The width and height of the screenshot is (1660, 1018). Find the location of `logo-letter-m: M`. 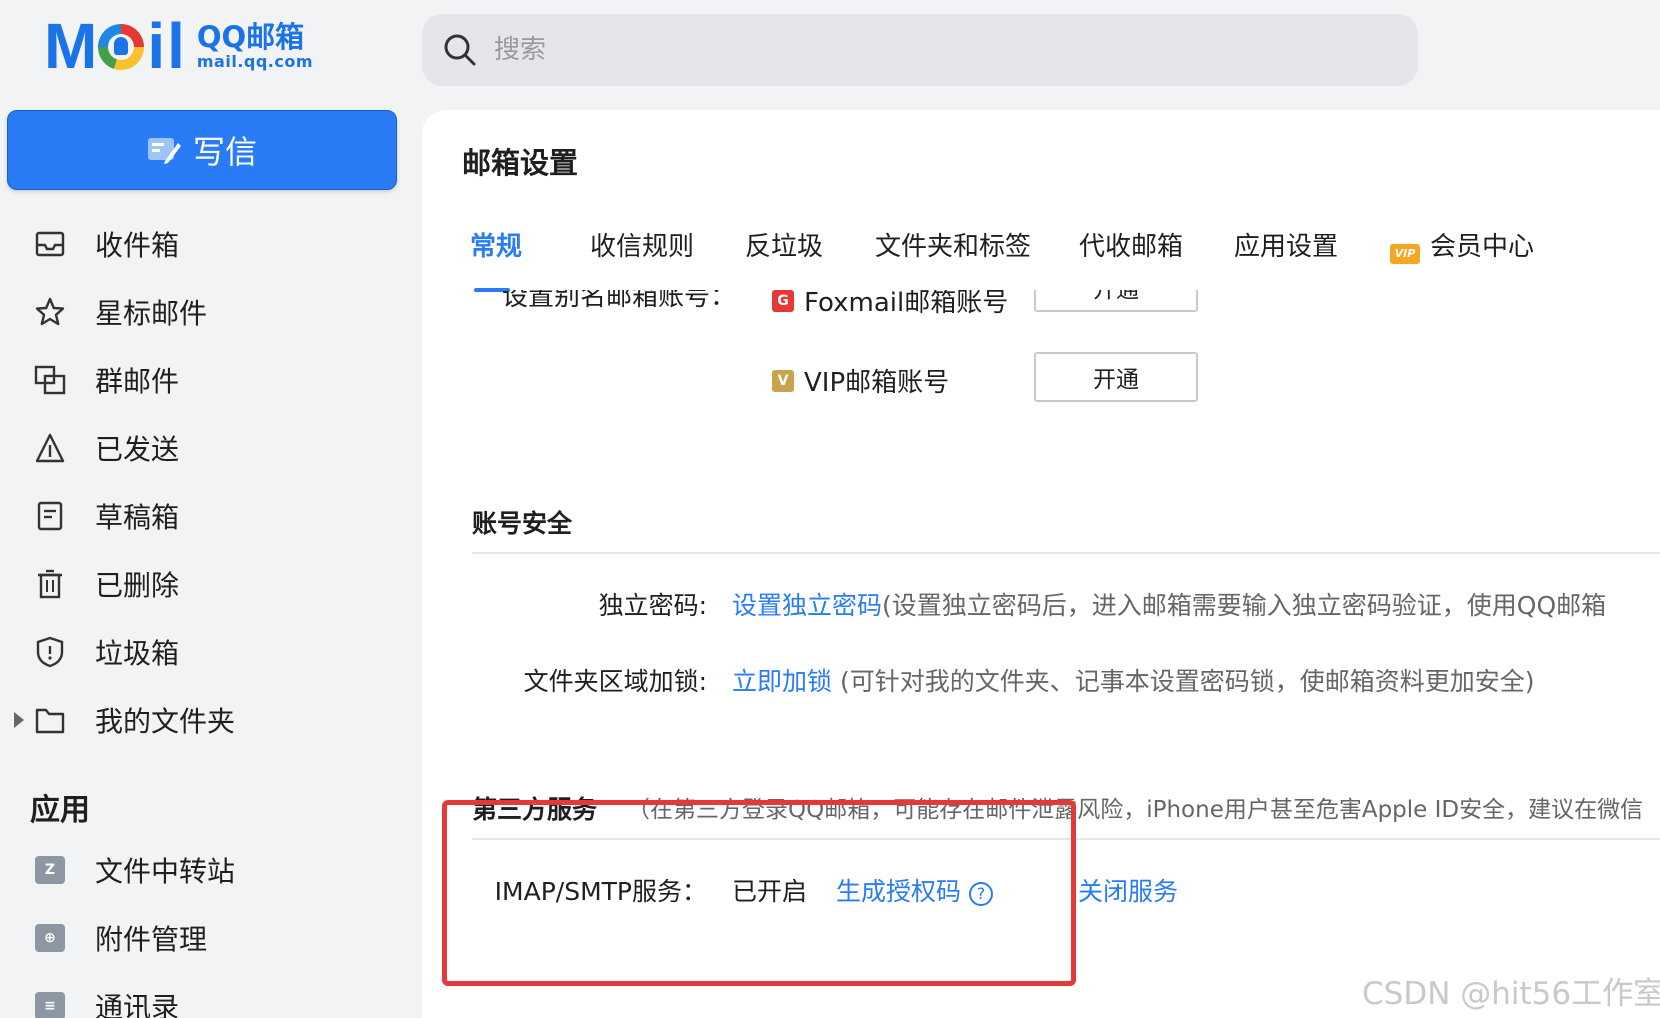

logo-letter-m: M is located at coordinates (70, 46).